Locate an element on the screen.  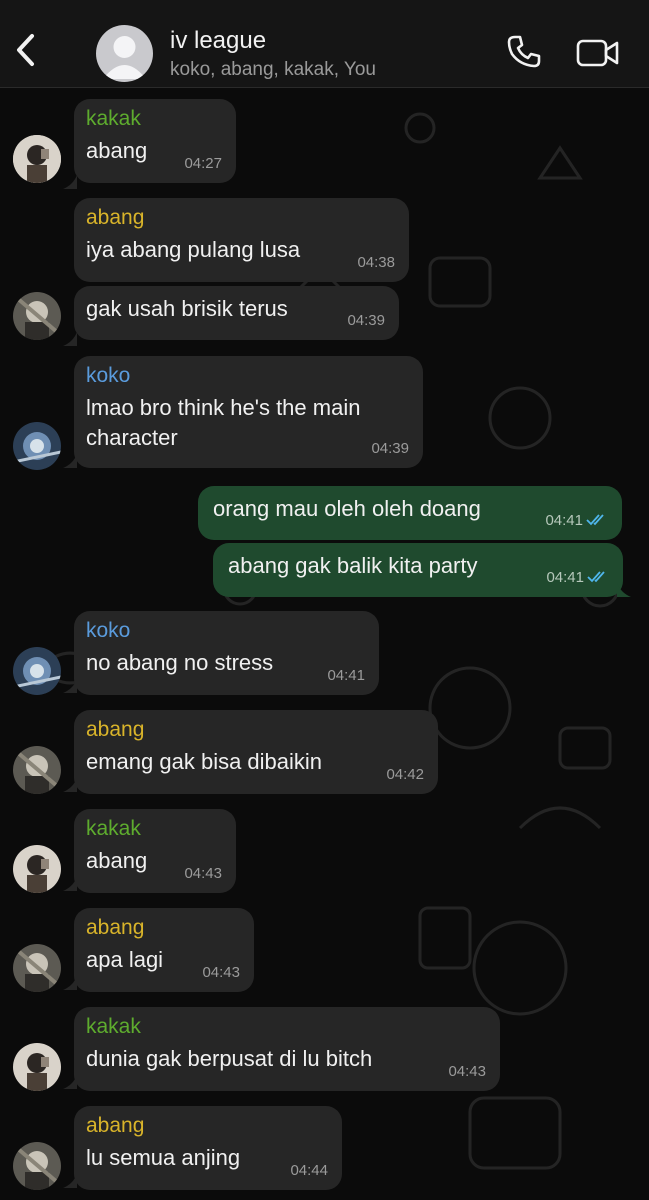
message-bubble: abang iya abang pulang lusa 04:38 is located at coordinates (241, 240).